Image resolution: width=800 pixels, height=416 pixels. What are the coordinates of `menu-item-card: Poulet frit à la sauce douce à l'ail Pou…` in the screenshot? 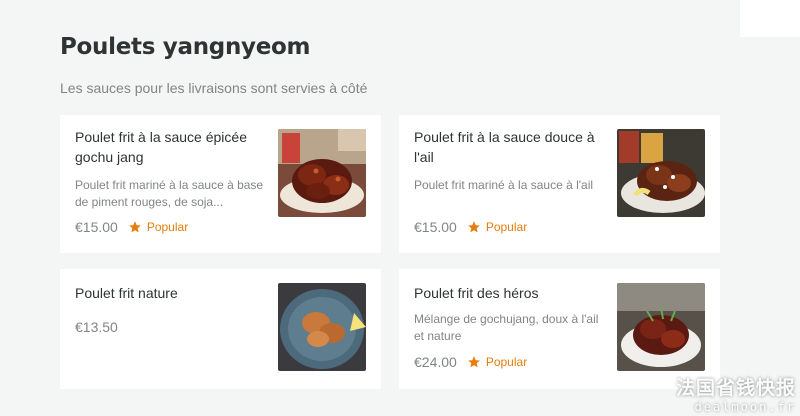 It's located at (559, 184).